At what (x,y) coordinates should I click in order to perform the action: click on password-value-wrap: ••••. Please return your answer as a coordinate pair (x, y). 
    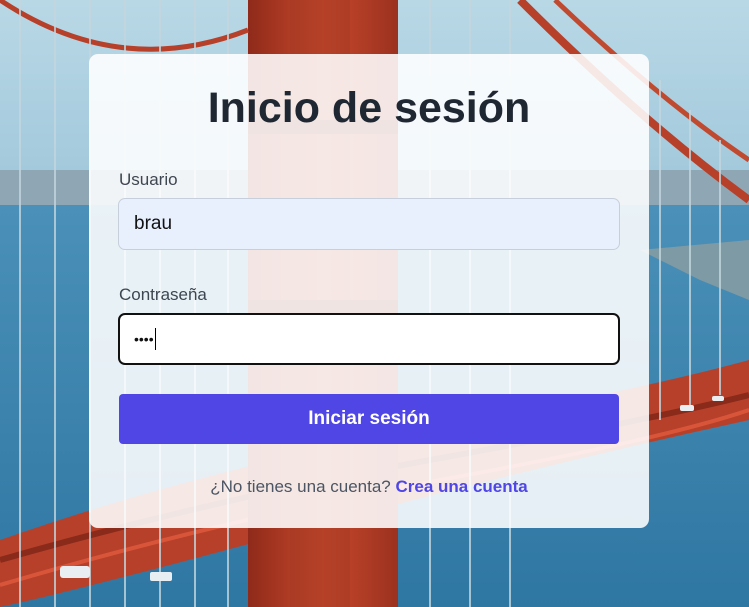
    Looking at the image, I should click on (145, 339).